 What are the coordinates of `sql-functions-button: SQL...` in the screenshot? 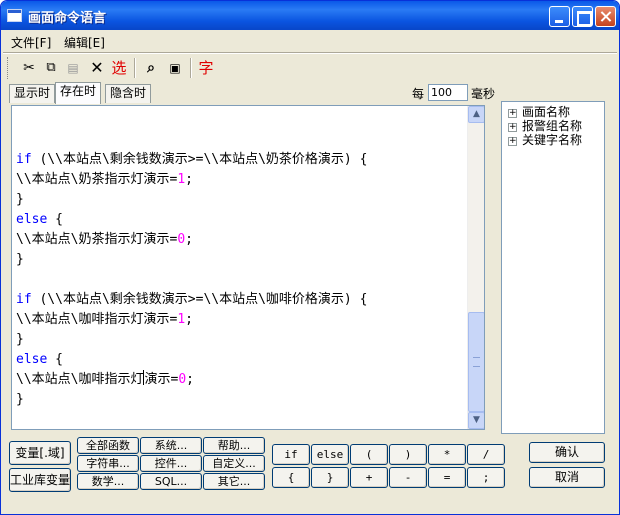 It's located at (171, 481).